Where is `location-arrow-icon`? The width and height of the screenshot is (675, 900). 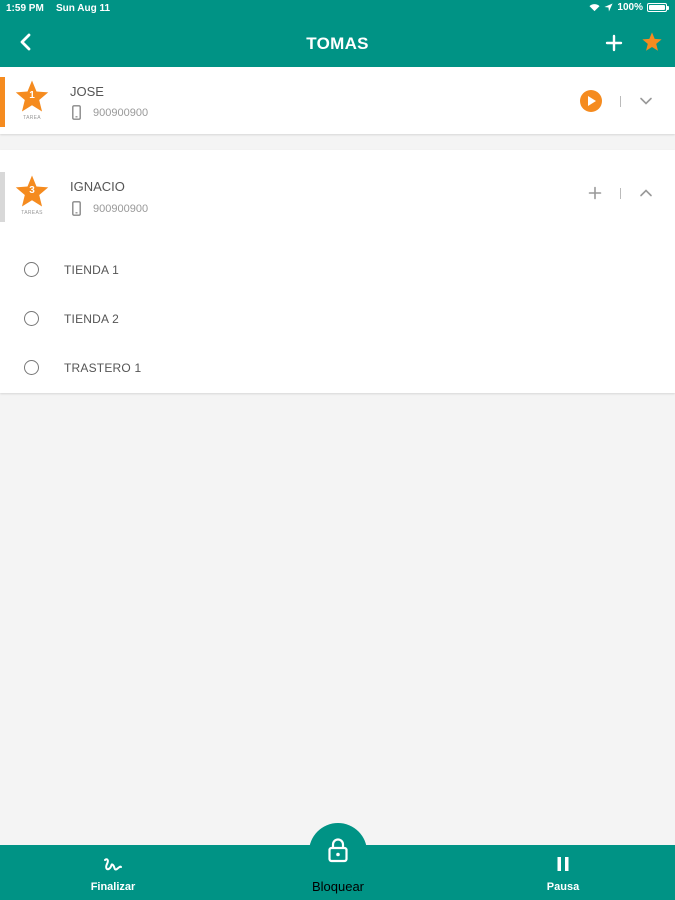 location-arrow-icon is located at coordinates (608, 7).